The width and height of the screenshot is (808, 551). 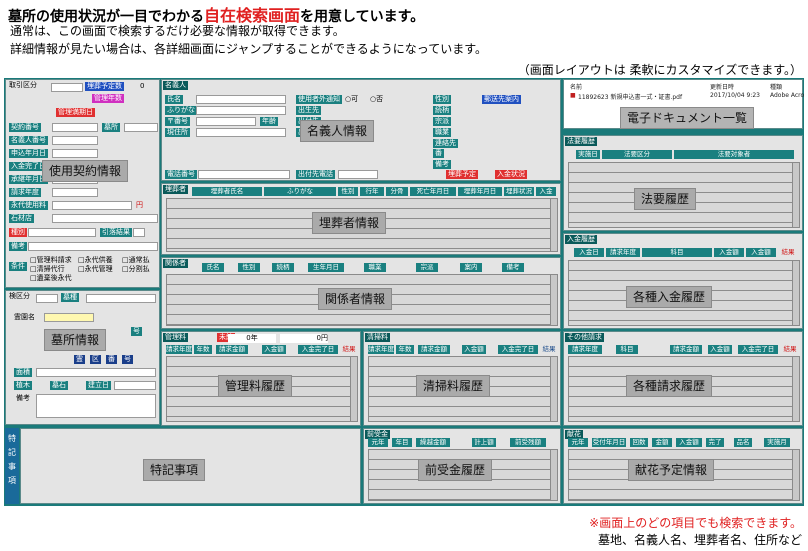 I want to click on hoyo-col-target: 法要対象者, so click(x=734, y=154).